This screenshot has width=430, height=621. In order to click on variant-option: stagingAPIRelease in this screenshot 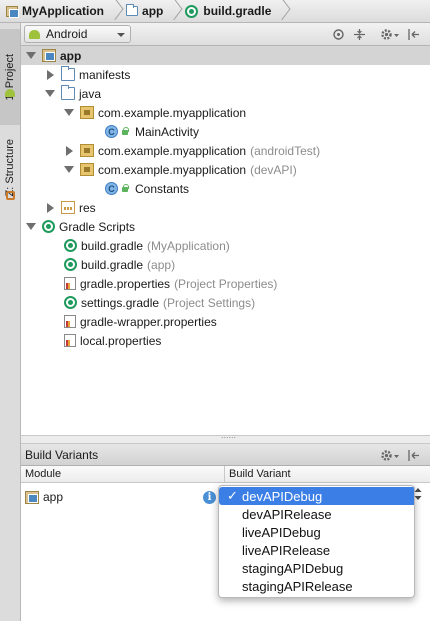, I will do `click(316, 586)`.